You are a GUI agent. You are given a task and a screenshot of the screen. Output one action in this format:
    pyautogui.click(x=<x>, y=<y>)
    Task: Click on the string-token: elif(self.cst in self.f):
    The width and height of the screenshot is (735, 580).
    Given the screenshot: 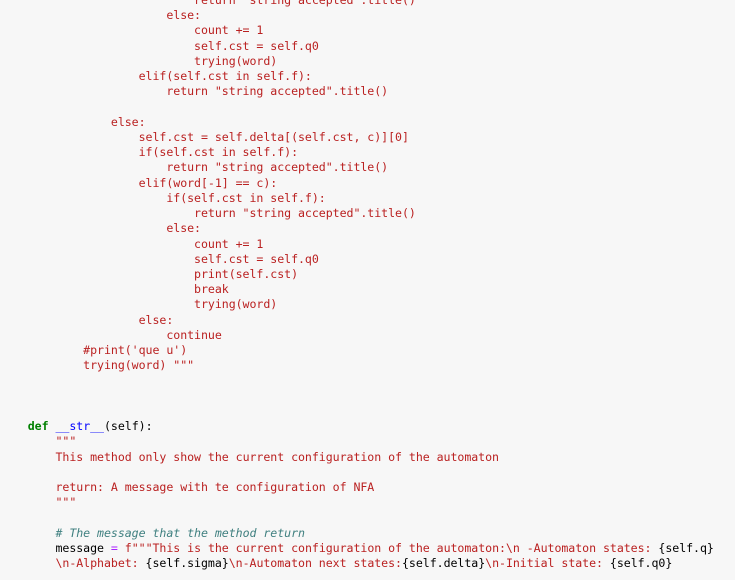 What is the action you would take?
    pyautogui.click(x=225, y=76)
    